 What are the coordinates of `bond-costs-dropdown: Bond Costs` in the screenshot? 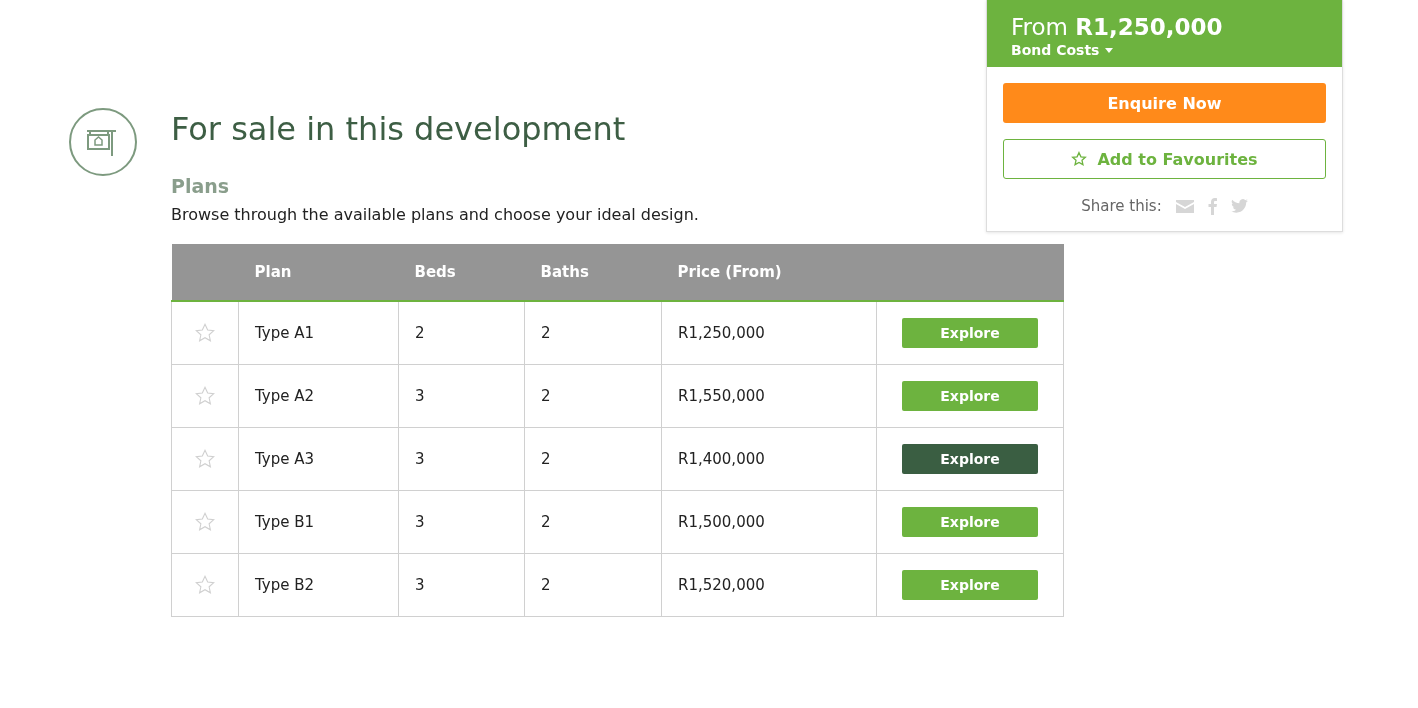 It's located at (1062, 50).